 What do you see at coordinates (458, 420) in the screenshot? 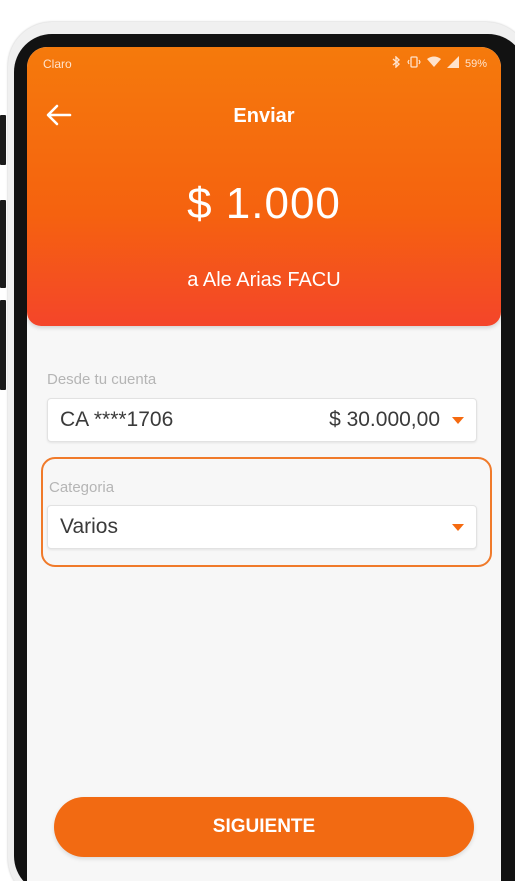
I see `chevron-down-icon` at bounding box center [458, 420].